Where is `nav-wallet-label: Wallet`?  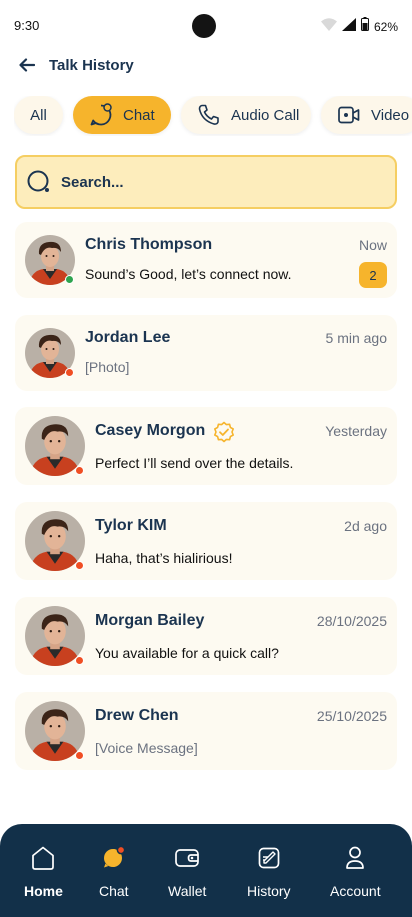
nav-wallet-label: Wallet is located at coordinates (187, 891).